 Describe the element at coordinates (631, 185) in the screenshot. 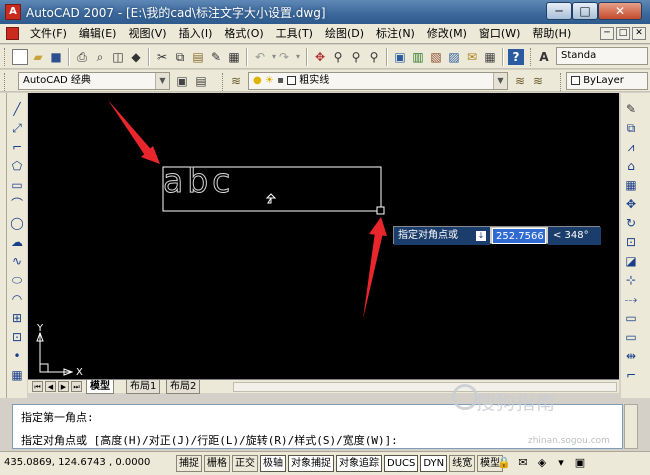

I see `array-icon: ▦` at that location.